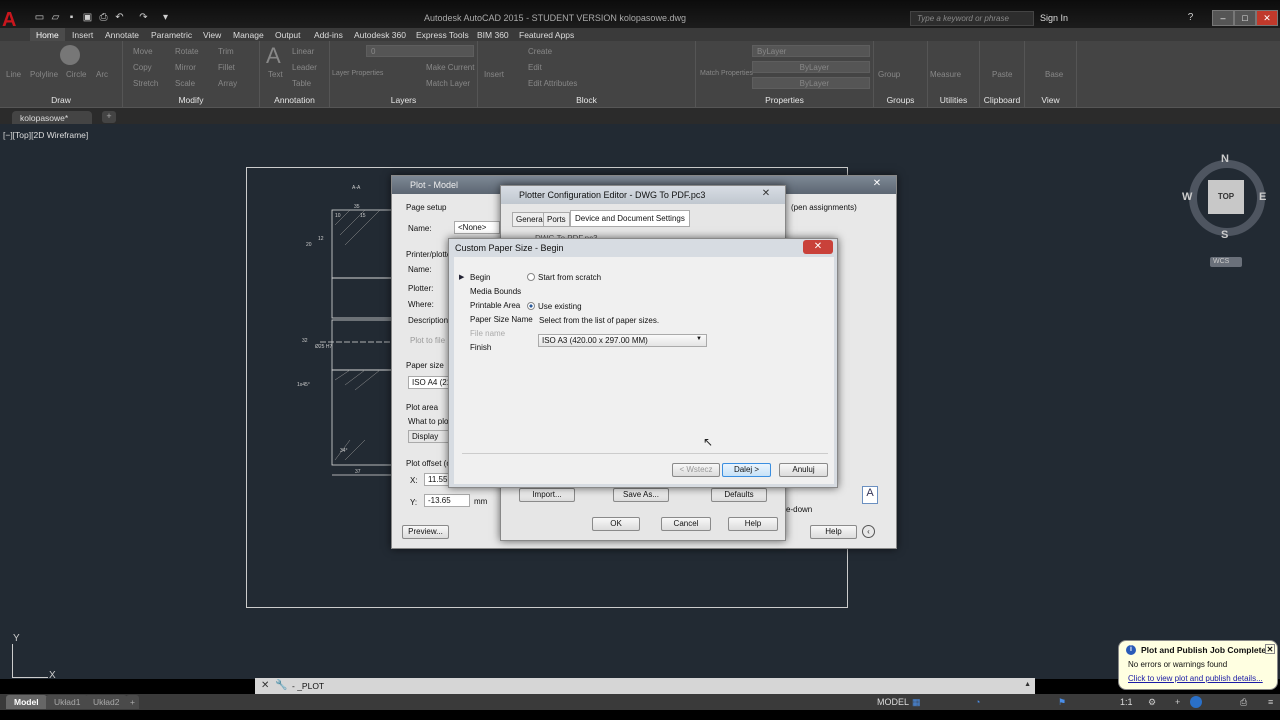 Image resolution: width=1280 pixels, height=720 pixels. Describe the element at coordinates (185, 83) in the screenshot. I see `scale-button: Scale` at that location.